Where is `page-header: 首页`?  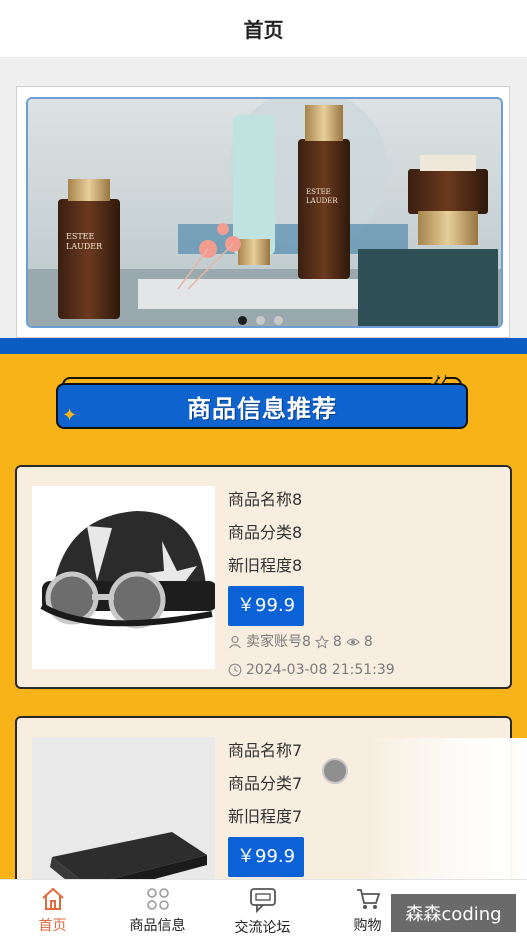 page-header: 首页 is located at coordinates (263, 29).